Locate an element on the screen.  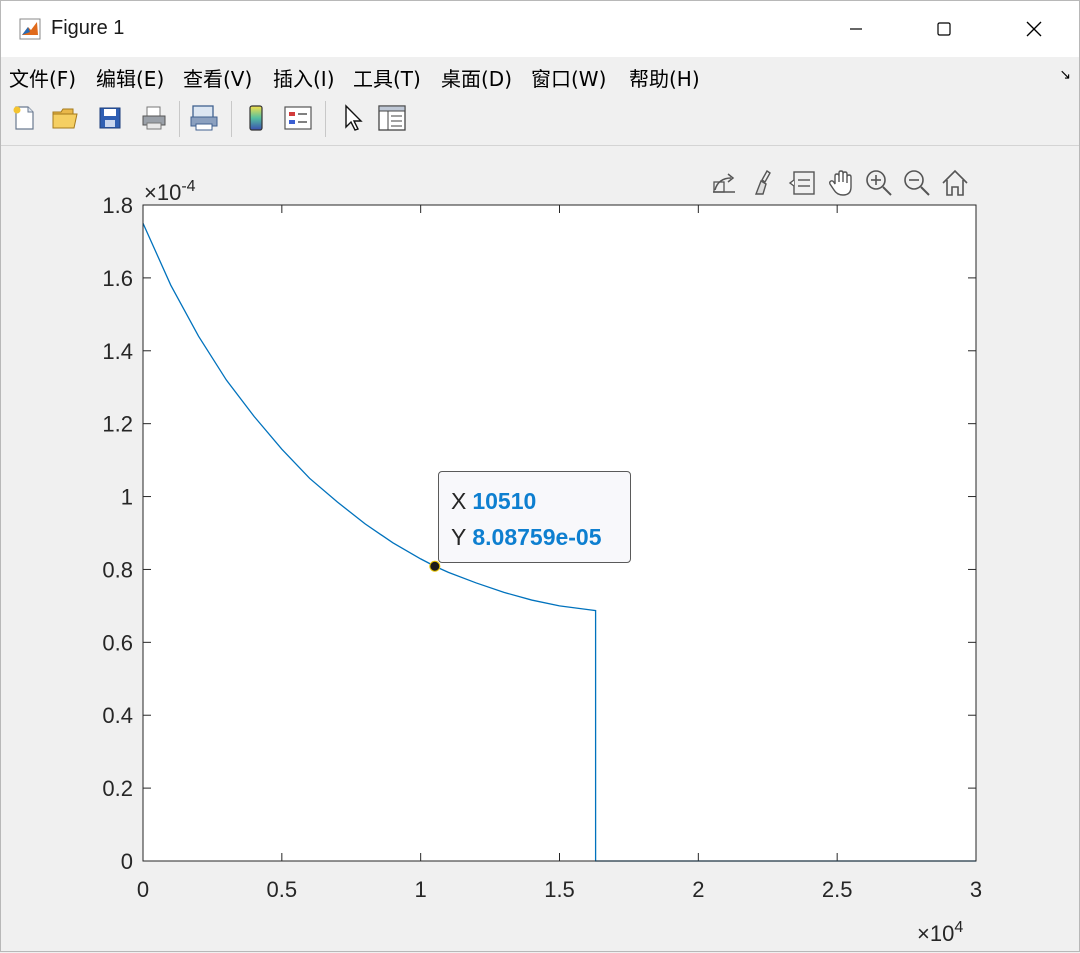
menu-window: 窗口(W) is located at coordinates (568, 77).